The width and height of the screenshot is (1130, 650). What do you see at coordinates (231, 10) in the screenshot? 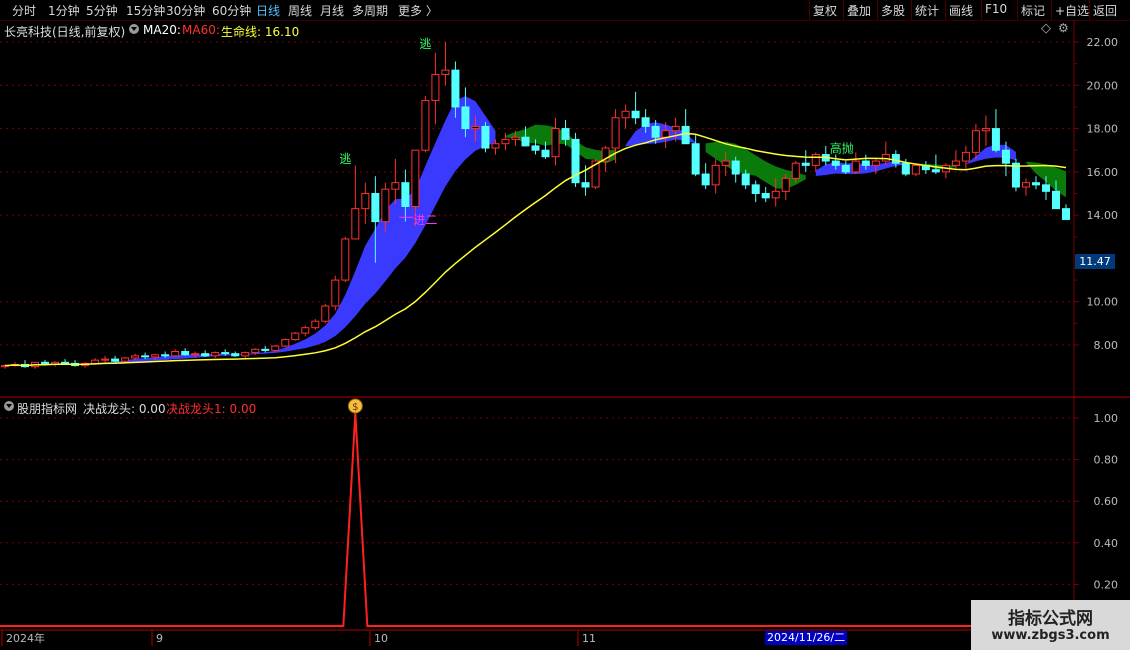
I see `toolbar-tab-5: 60分钟` at bounding box center [231, 10].